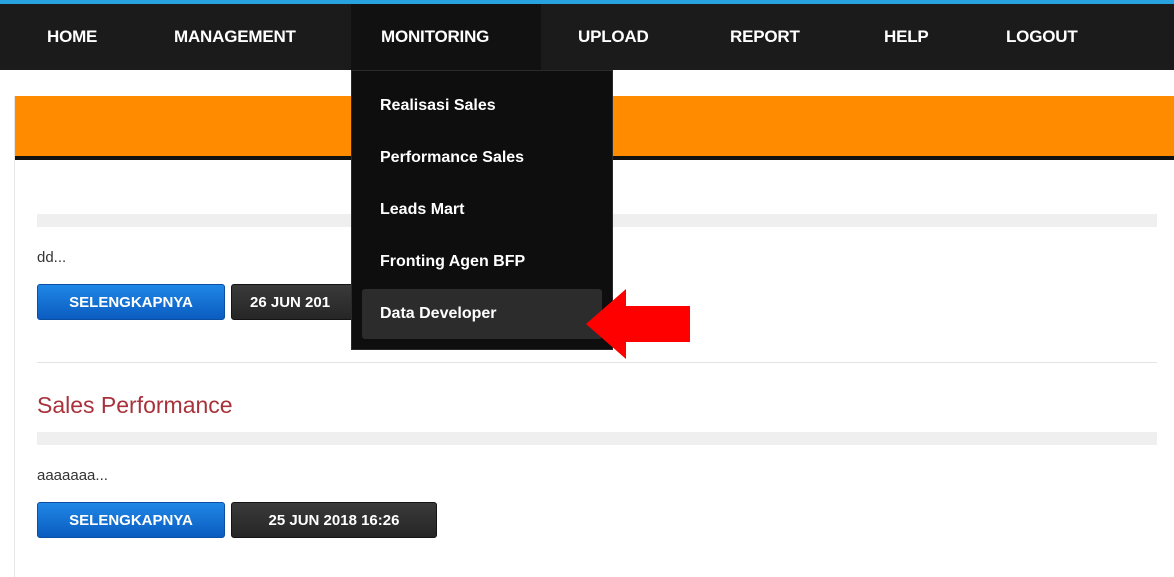  What do you see at coordinates (482, 314) in the screenshot?
I see `menu-item-data-developer: Data Developer` at bounding box center [482, 314].